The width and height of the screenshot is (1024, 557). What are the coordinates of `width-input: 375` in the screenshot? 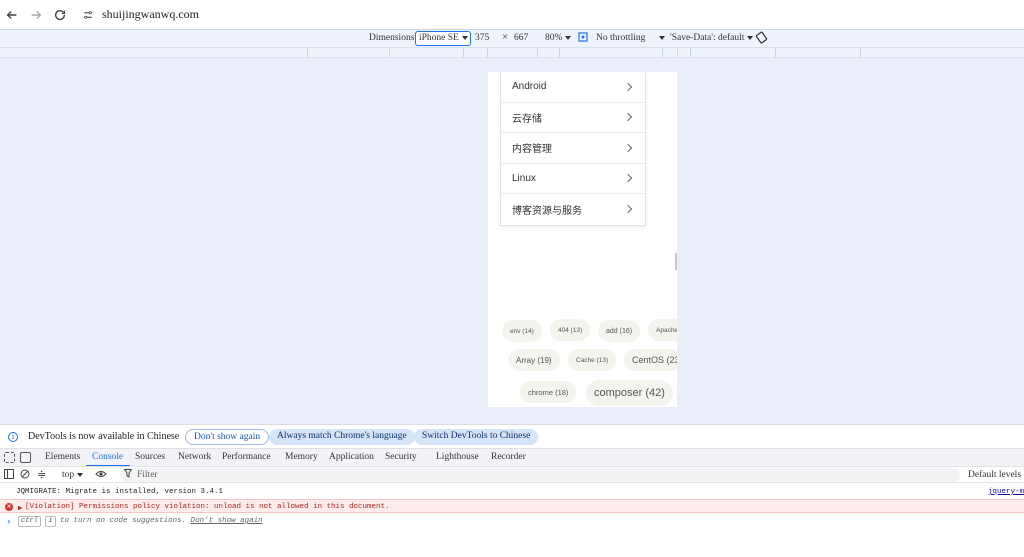 It's located at (482, 38).